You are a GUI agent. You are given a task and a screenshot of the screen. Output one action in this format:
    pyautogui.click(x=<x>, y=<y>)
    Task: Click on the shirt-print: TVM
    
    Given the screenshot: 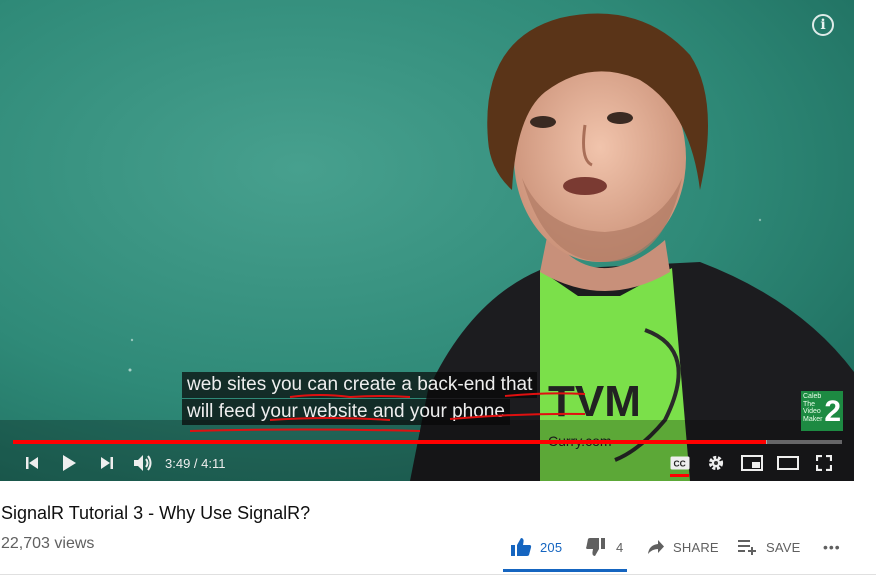 What is the action you would take?
    pyautogui.click(x=594, y=401)
    